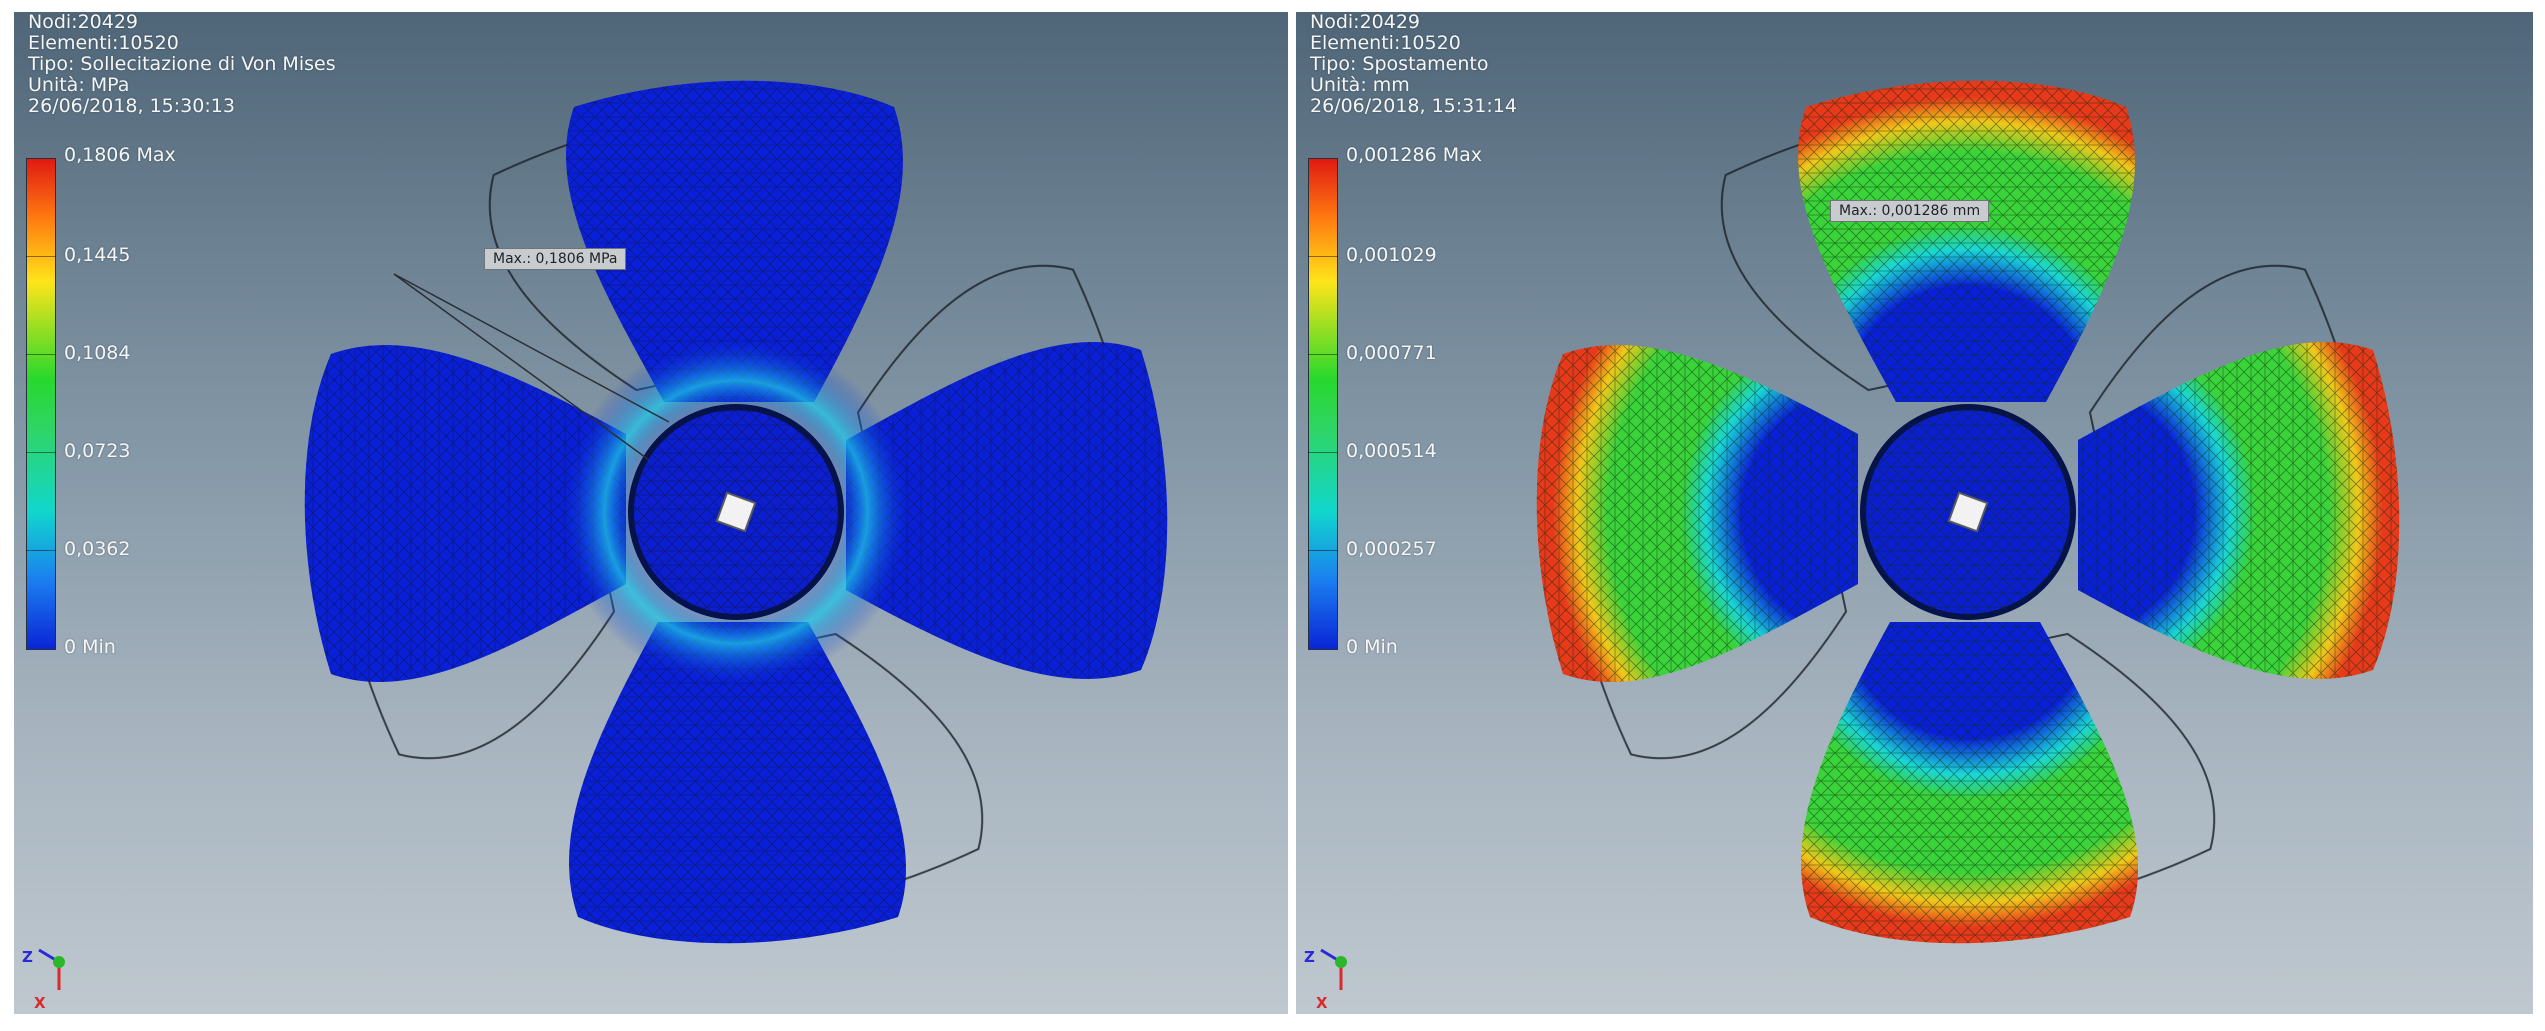  Describe the element at coordinates (97, 353) in the screenshot. I see `legend-label: 0,1084` at that location.